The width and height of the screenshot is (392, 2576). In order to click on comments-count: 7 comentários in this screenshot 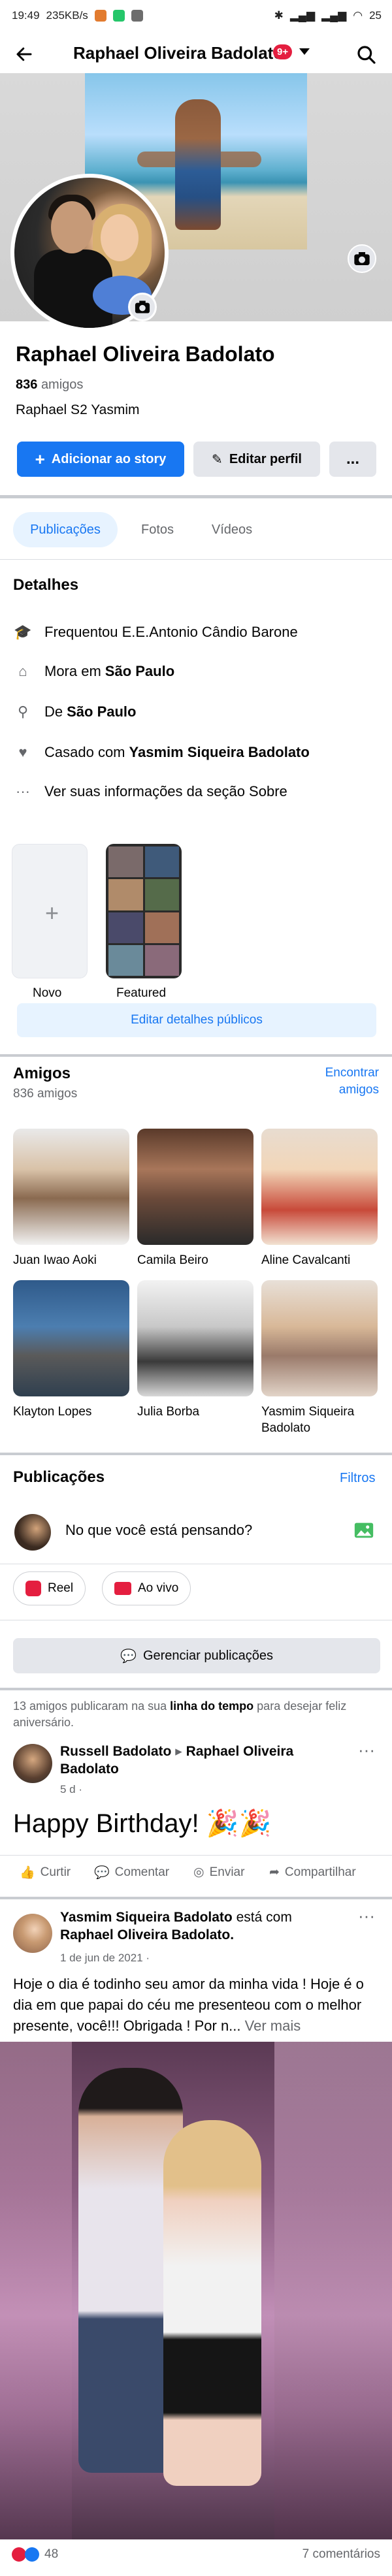, I will do `click(341, 2554)`.